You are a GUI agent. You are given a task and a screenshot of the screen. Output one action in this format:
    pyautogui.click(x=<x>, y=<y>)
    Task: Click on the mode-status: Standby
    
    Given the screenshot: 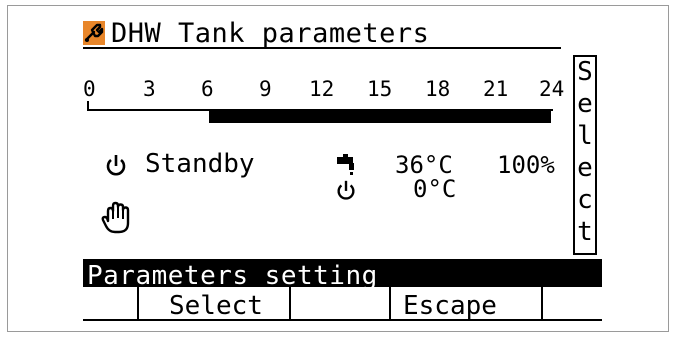 What is the action you would take?
    pyautogui.click(x=200, y=164)
    